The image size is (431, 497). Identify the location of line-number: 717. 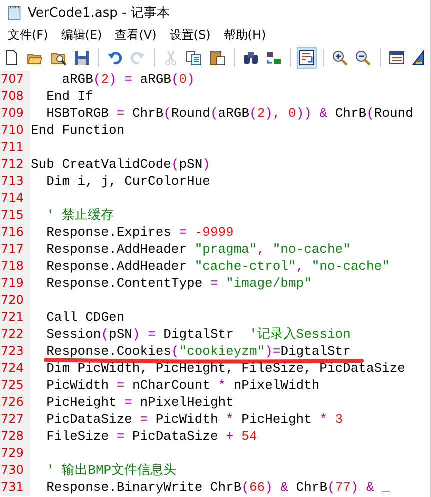
(15, 249).